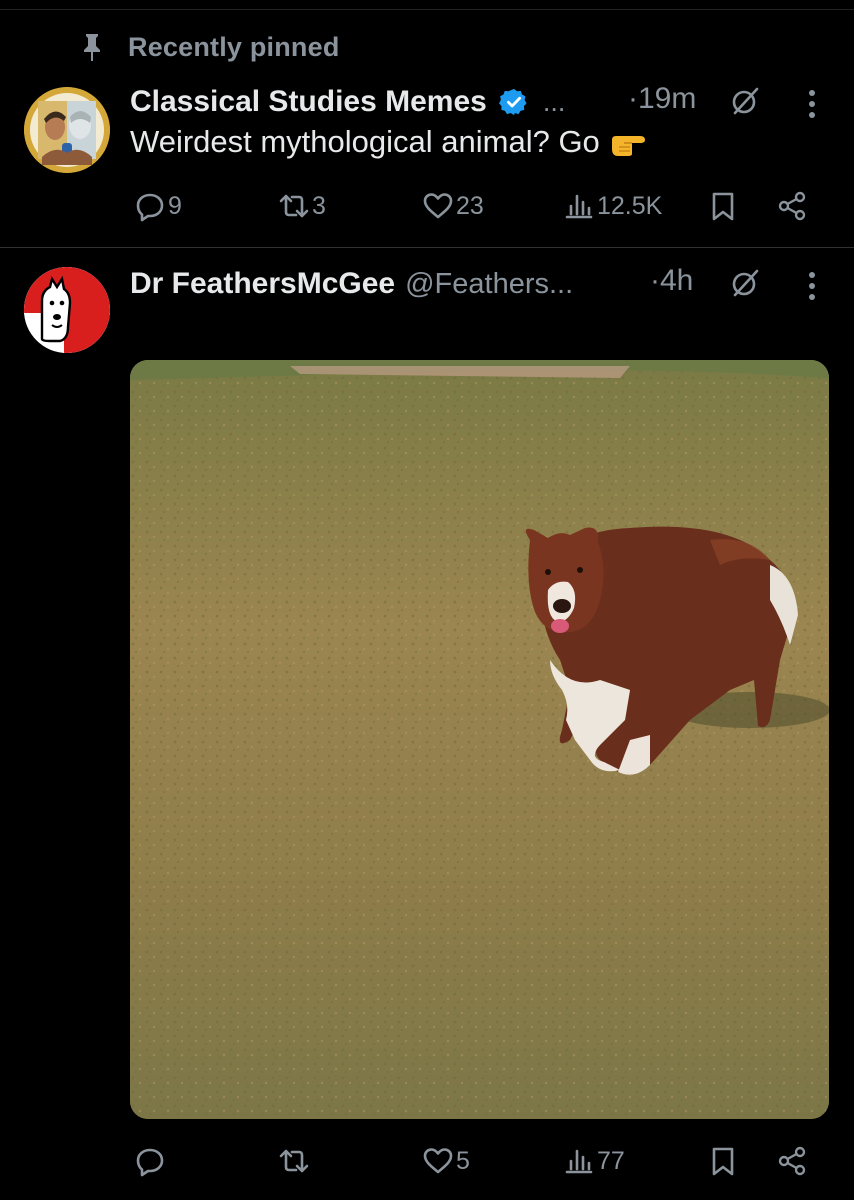  What do you see at coordinates (671, 281) in the screenshot?
I see `tweet-time: ·4h` at bounding box center [671, 281].